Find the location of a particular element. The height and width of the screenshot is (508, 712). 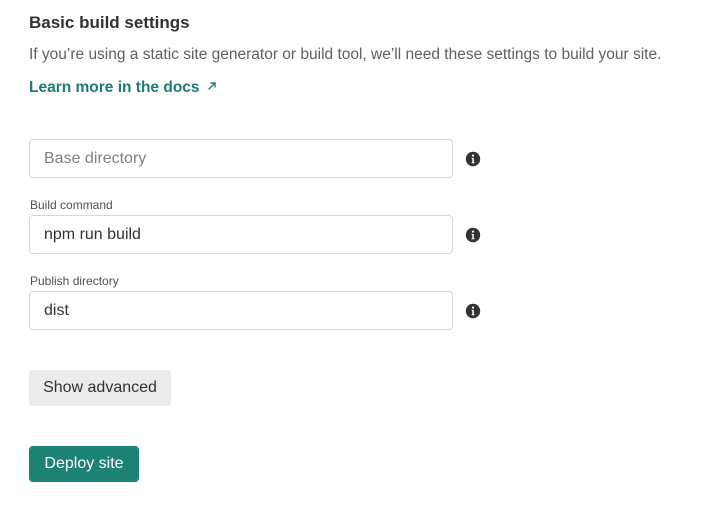

publish-directory-label: Publish directory is located at coordinates (74, 281).